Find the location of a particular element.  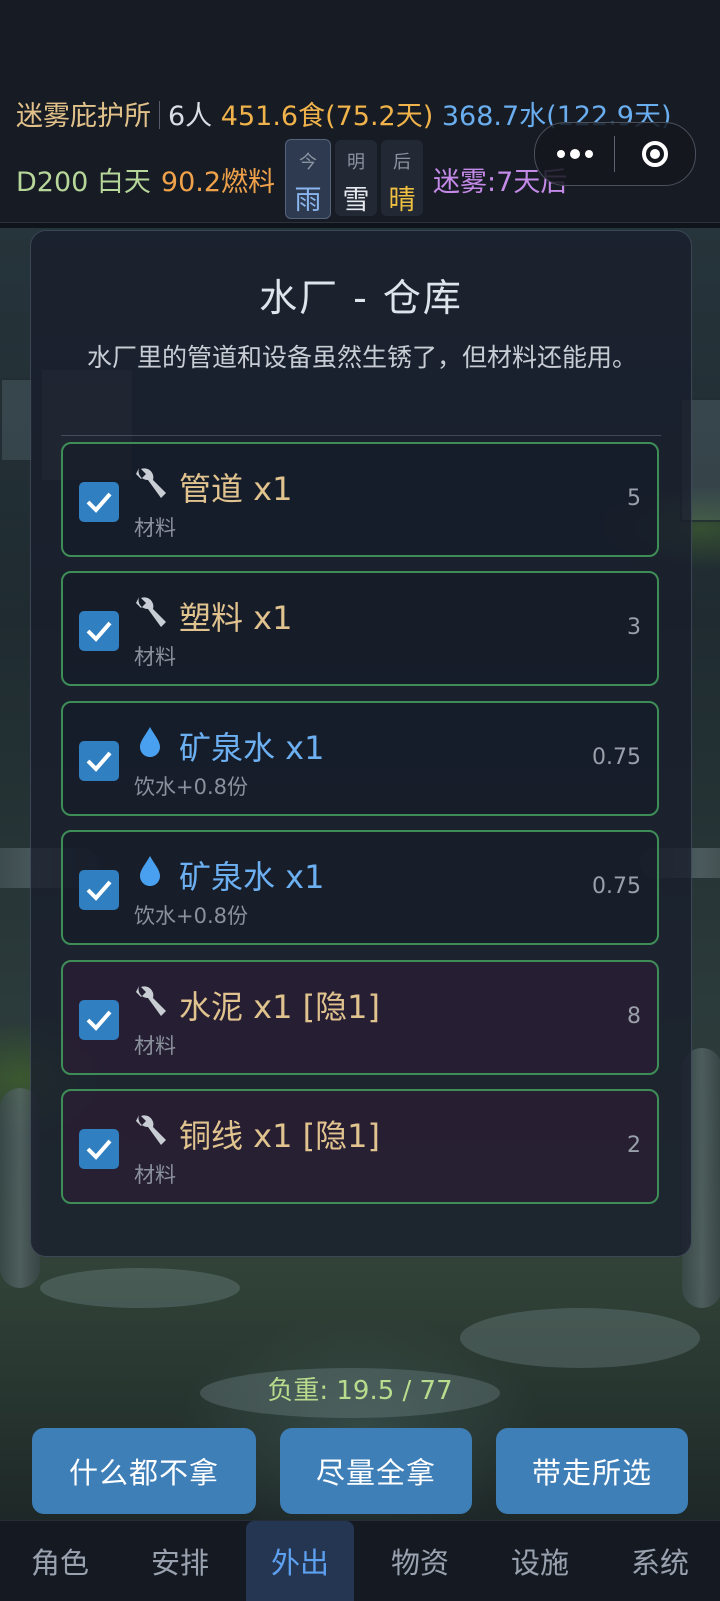

tab-supplies: 物资 is located at coordinates (420, 1561).